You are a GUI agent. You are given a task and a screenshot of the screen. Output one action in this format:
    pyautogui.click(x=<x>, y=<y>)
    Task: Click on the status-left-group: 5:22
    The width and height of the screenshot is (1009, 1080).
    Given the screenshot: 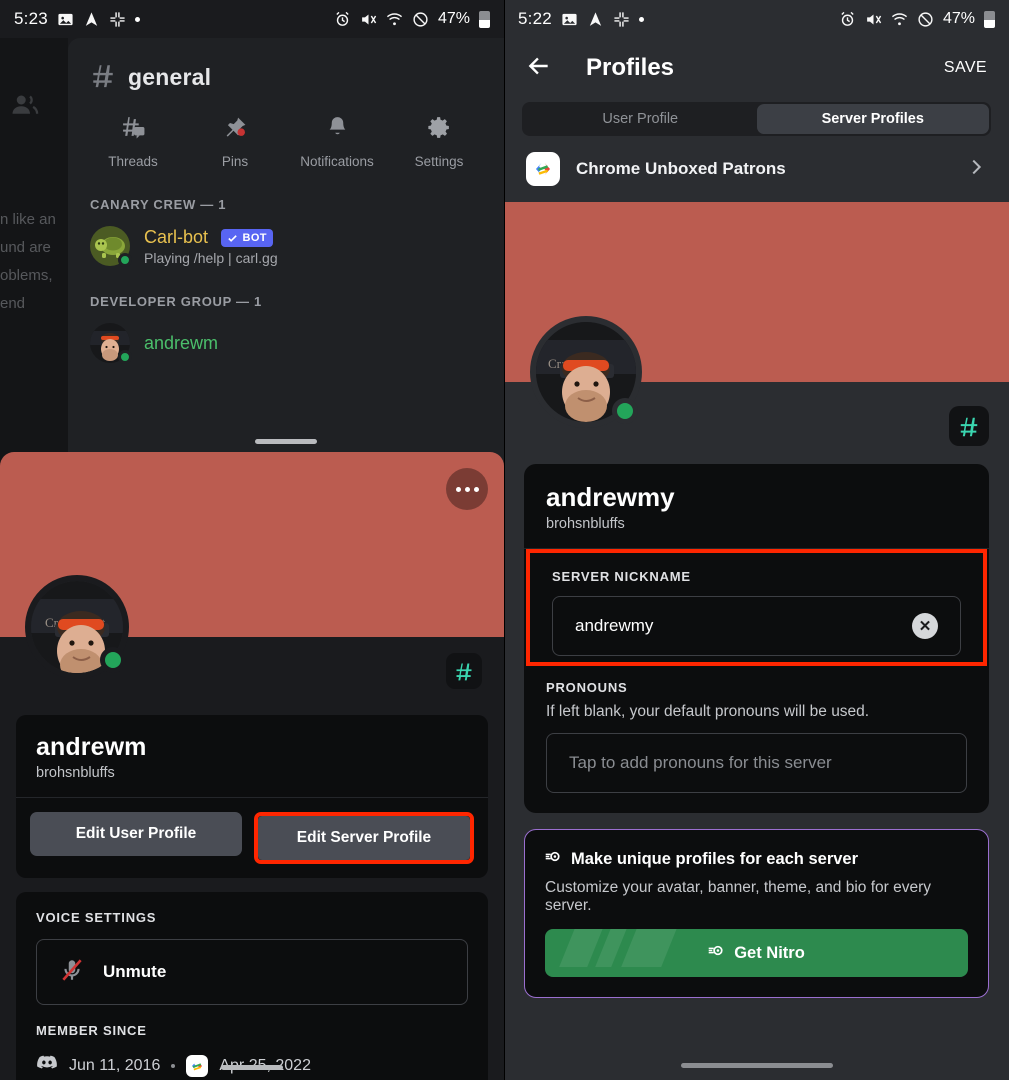 What is the action you would take?
    pyautogui.click(x=581, y=19)
    